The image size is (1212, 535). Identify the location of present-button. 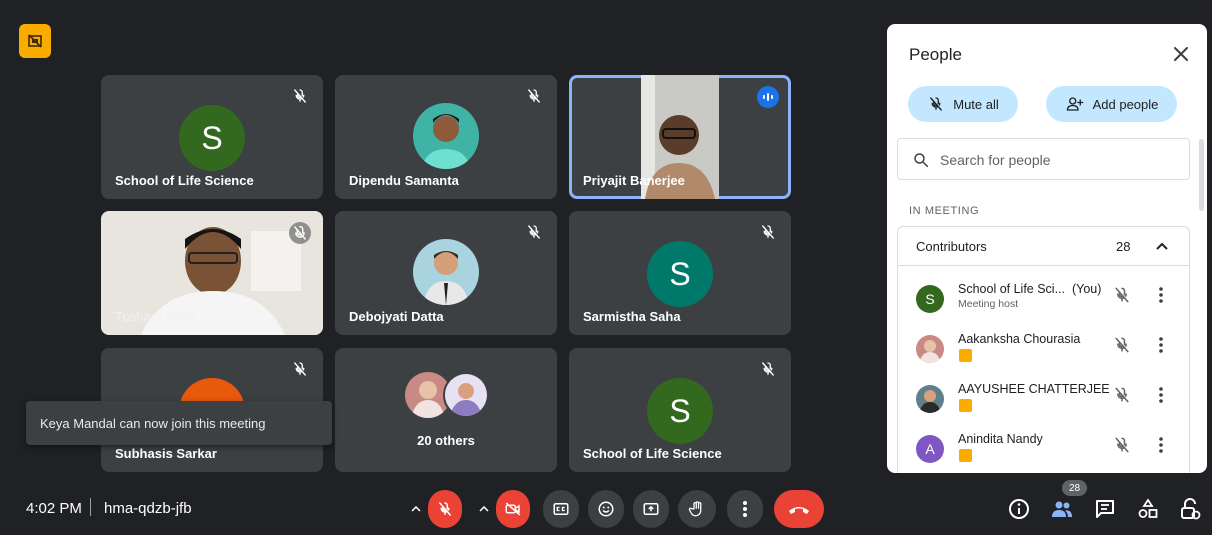
(651, 509).